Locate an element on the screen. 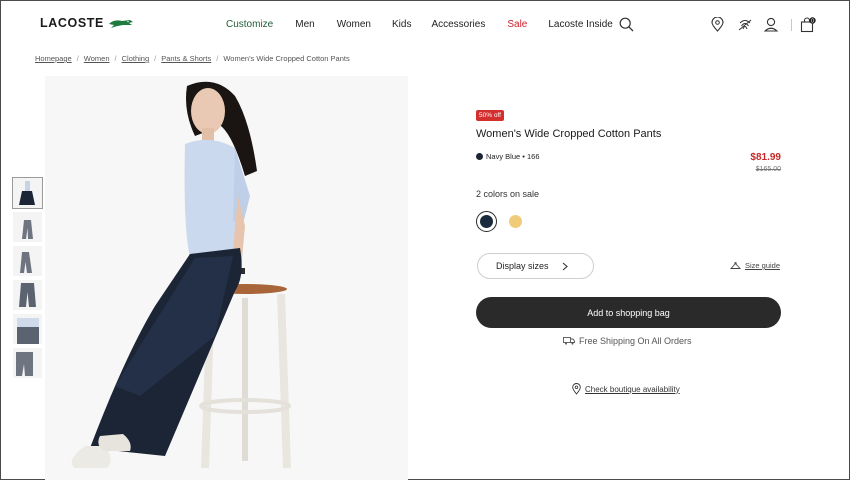 This screenshot has width=850, height=480. thumbnail-5-image is located at coordinates (27, 329).